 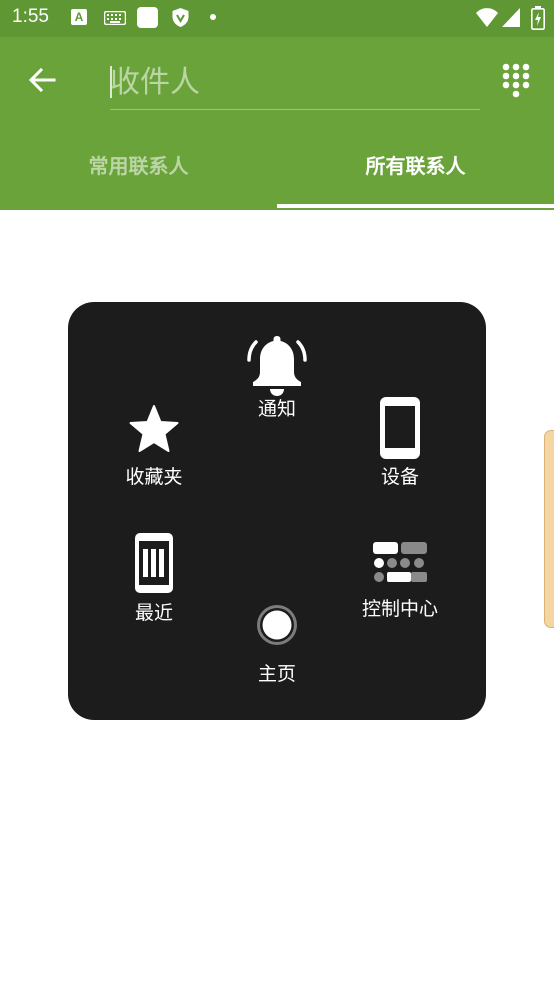 I want to click on accessibility-a-icon: A, so click(x=79, y=17).